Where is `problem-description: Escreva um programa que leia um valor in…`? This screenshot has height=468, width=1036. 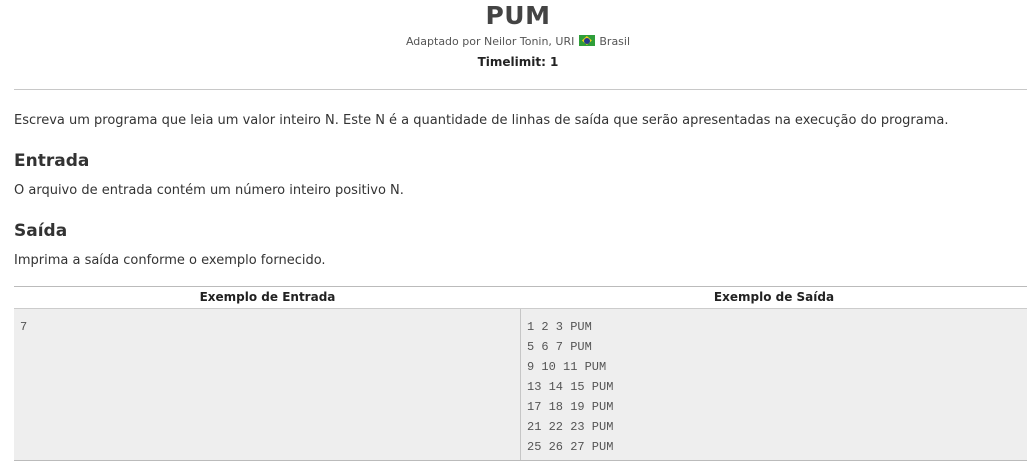 problem-description: Escreva um programa que leia um valor in… is located at coordinates (481, 120).